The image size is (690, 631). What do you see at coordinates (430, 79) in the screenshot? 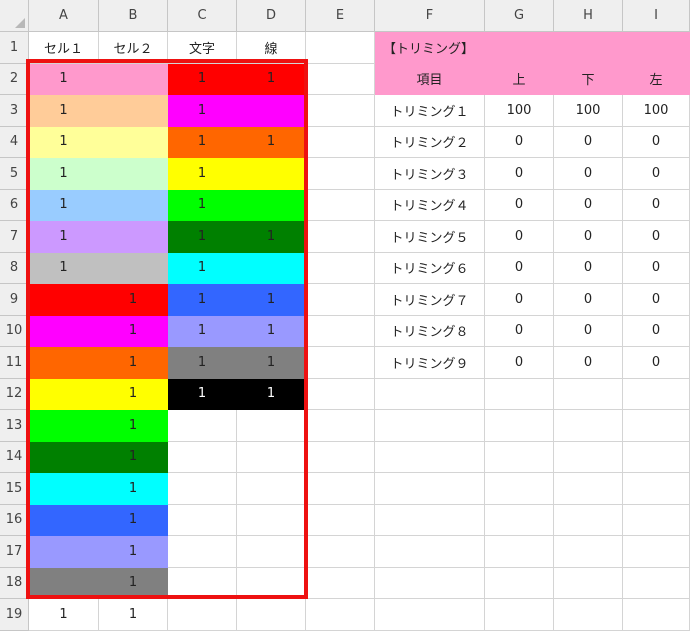
I see `trim-header-0: 項目` at bounding box center [430, 79].